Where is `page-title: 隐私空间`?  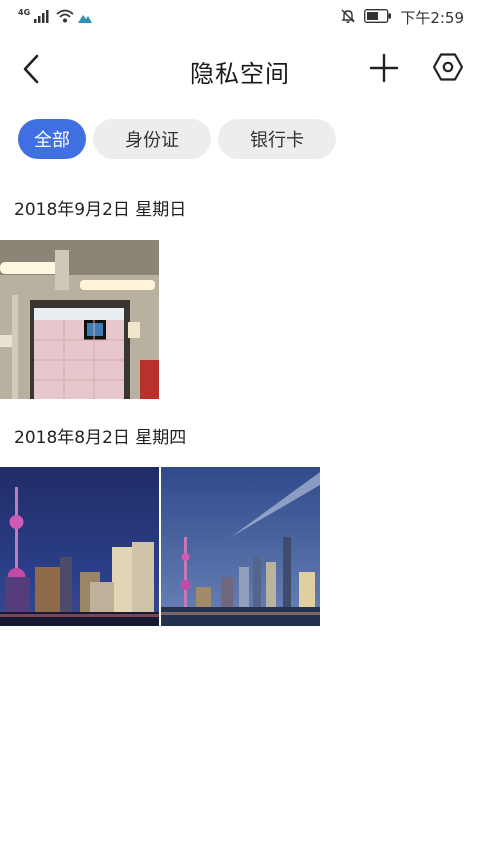 page-title: 隐私空间 is located at coordinates (240, 74).